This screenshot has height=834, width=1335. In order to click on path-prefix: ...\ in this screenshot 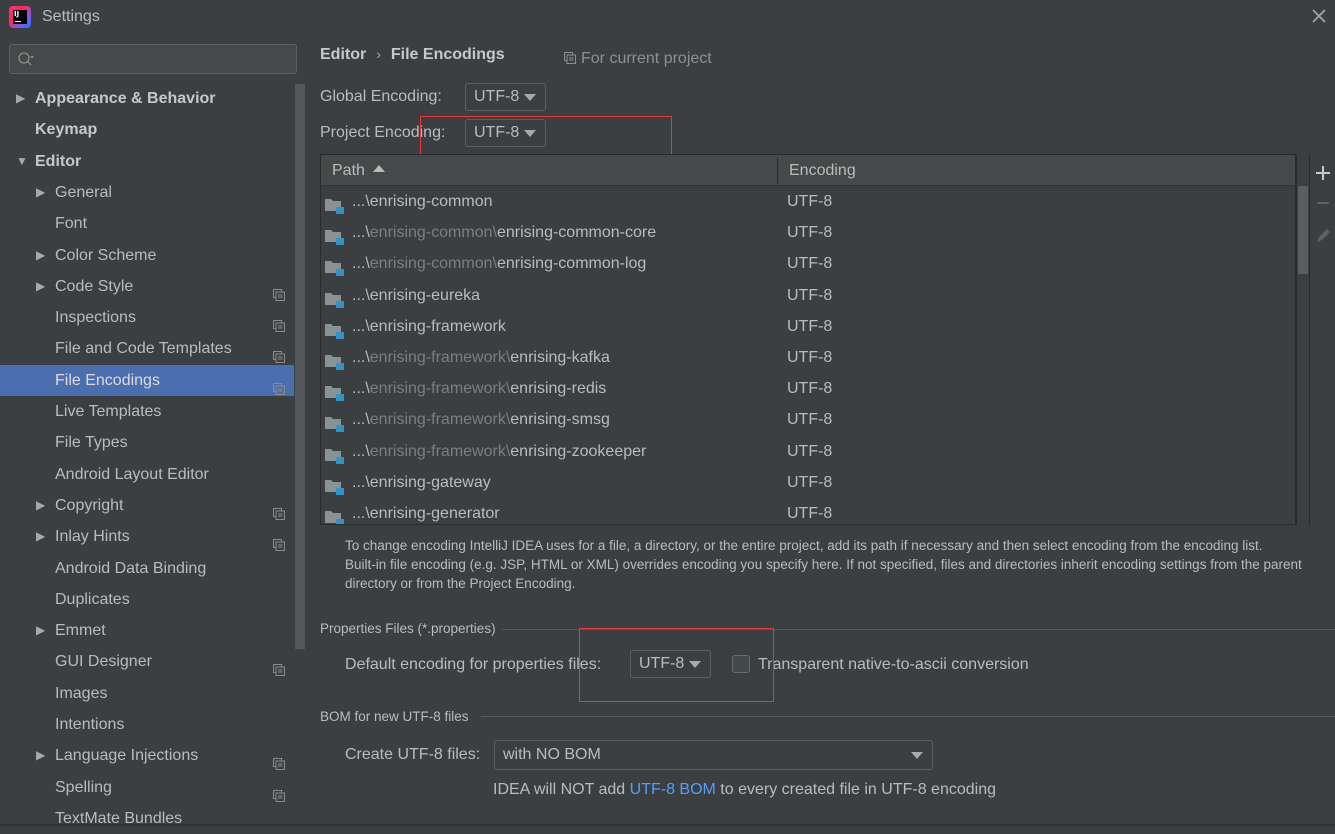, I will do `click(361, 482)`.